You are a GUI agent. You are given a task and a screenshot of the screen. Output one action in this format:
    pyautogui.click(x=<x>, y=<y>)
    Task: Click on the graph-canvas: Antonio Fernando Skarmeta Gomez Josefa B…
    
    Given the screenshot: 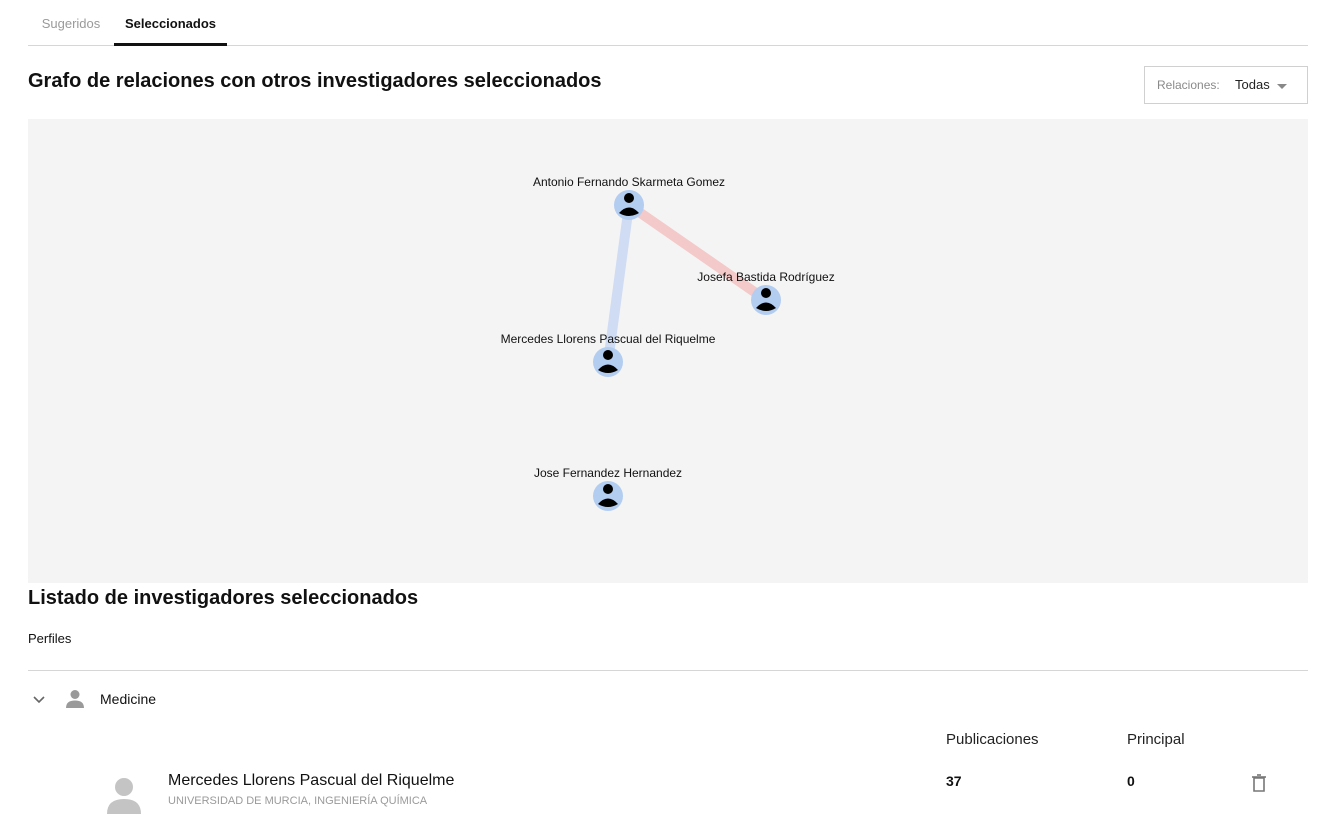 What is the action you would take?
    pyautogui.click(x=668, y=343)
    